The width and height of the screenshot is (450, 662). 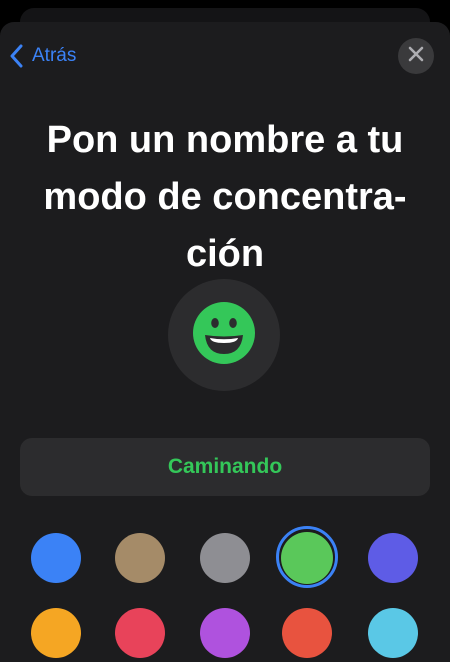 I want to click on color-swatch-tan, so click(x=140, y=558).